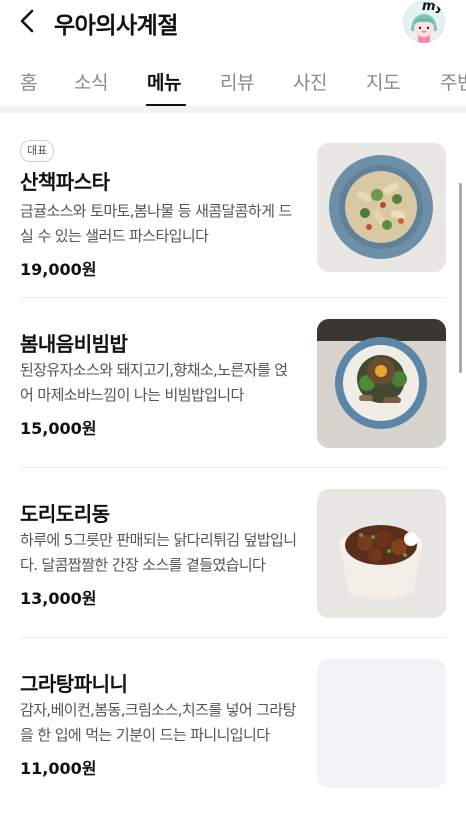 Image resolution: width=466 pixels, height=826 pixels. Describe the element at coordinates (58, 768) in the screenshot. I see `menu-item-price: 11,000원` at that location.